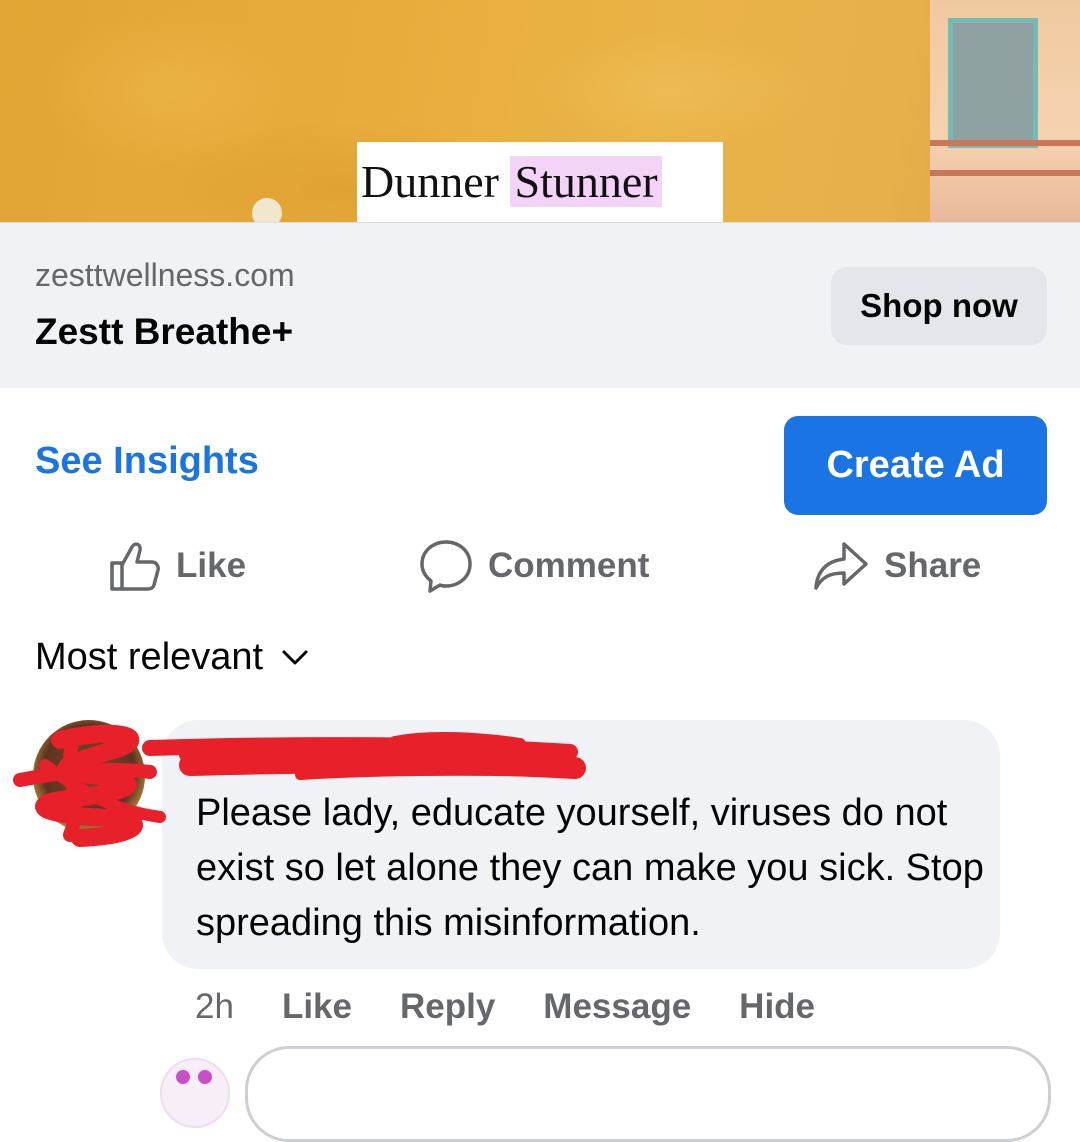  I want to click on link-domain: zesttwellness.com, so click(165, 275).